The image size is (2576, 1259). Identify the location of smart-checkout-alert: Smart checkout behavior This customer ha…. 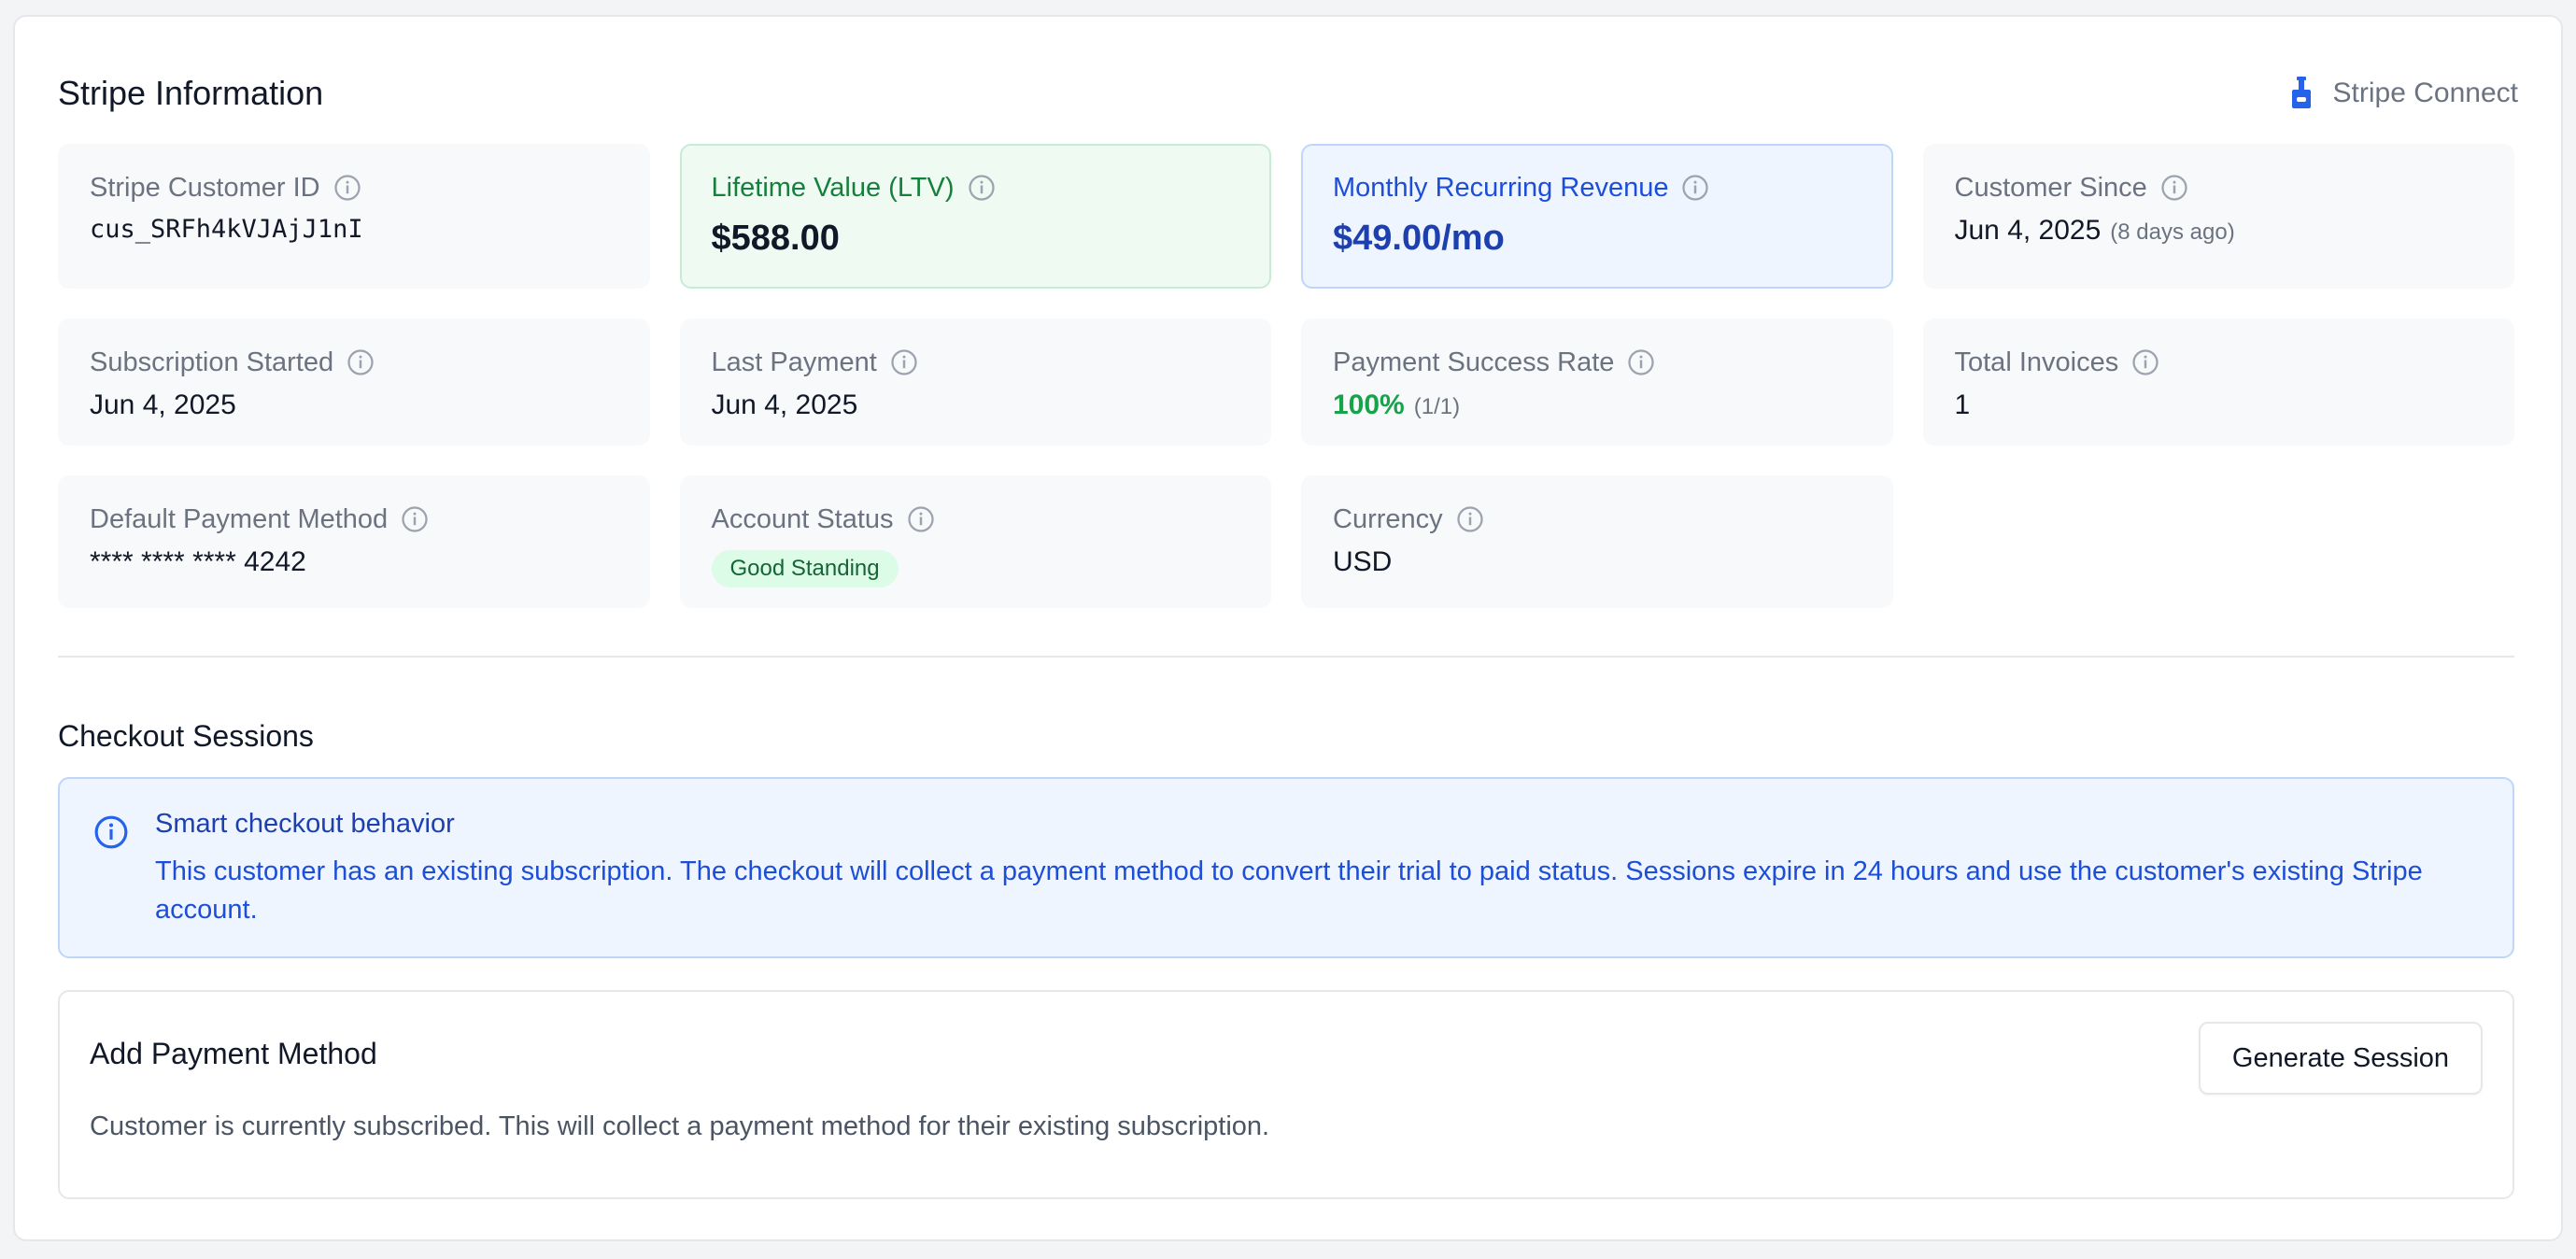
(1286, 867).